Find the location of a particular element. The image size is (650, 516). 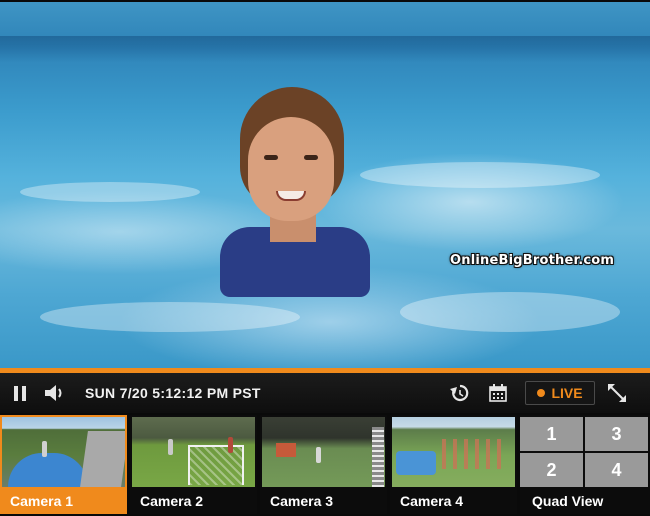

camera-1-tab: Camera 1 is located at coordinates (63, 464).